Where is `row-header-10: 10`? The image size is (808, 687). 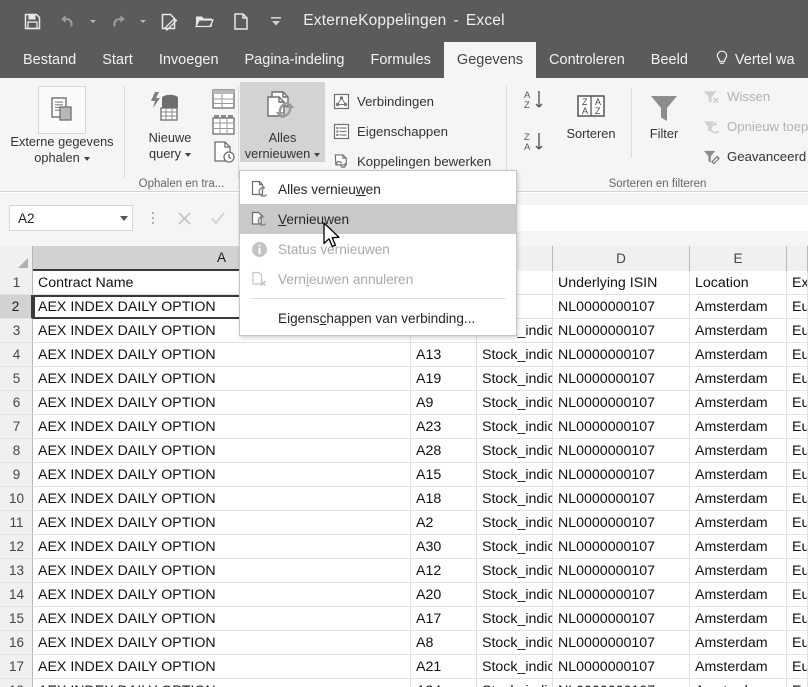
row-header-10: 10 is located at coordinates (16, 499).